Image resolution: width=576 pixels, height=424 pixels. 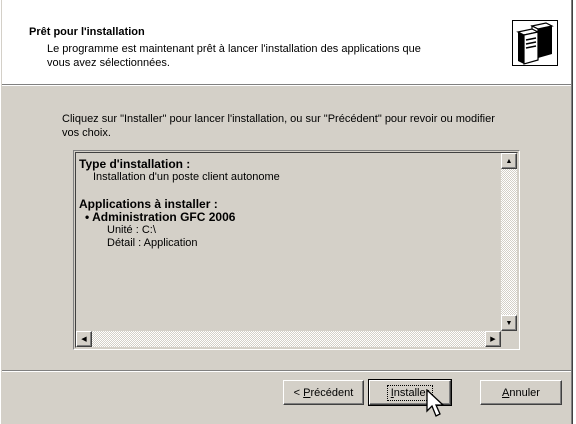 I want to click on computer-tower-icon, so click(x=535, y=43).